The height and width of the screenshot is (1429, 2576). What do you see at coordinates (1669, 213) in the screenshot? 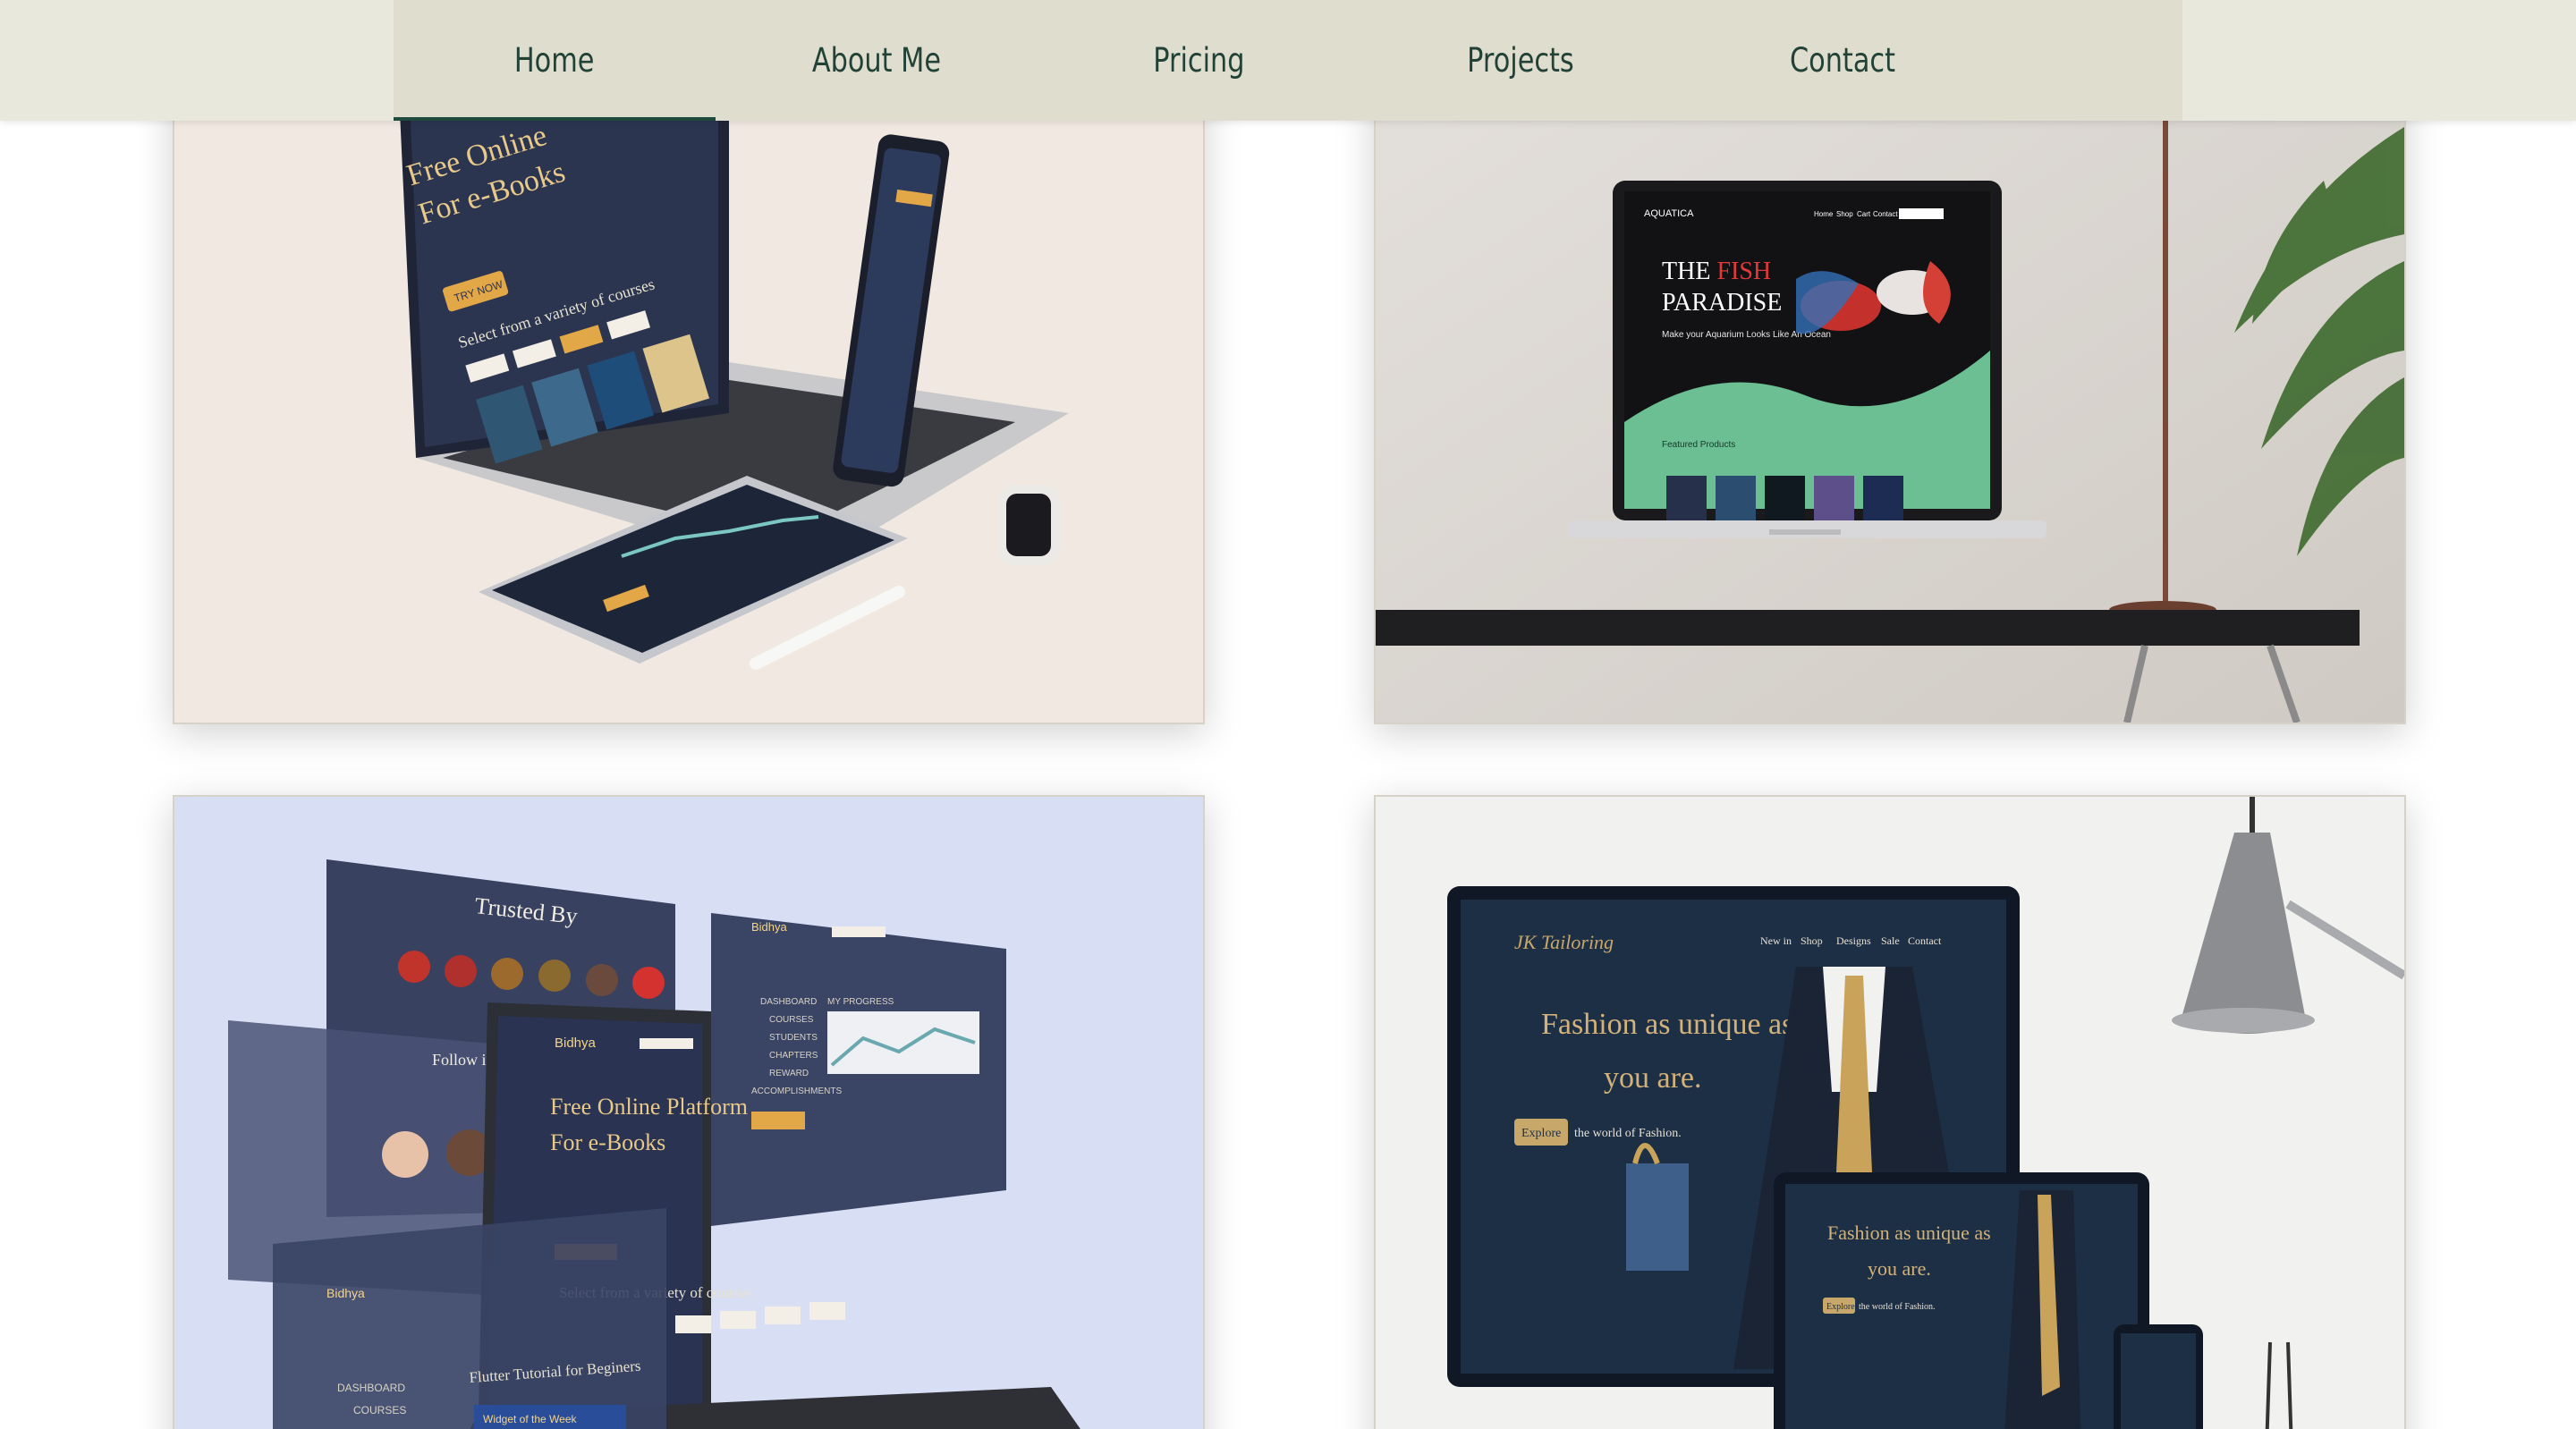
I see `aquatica-brand: AQUATICA` at bounding box center [1669, 213].